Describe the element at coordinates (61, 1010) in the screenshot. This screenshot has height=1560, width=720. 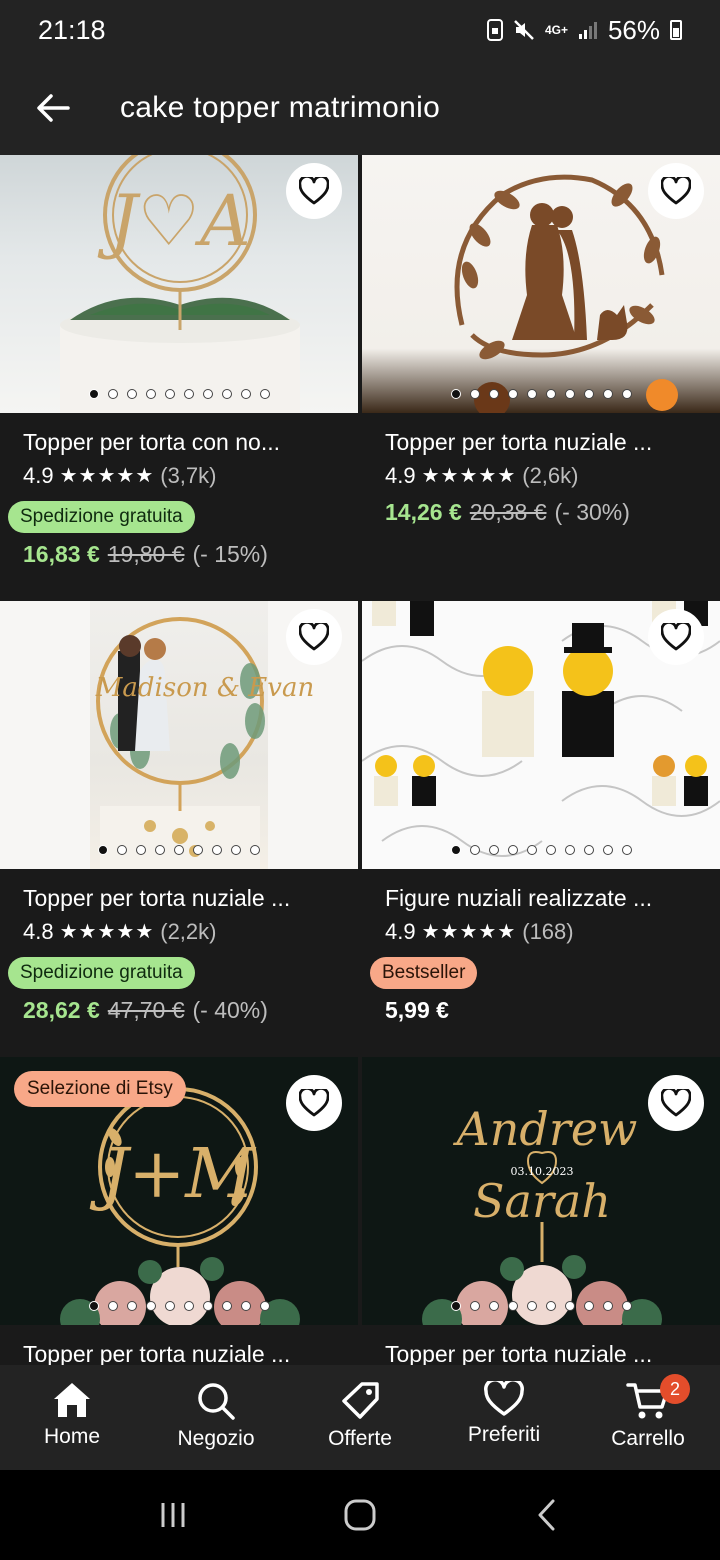
I see `current-price: 28,62 €` at that location.